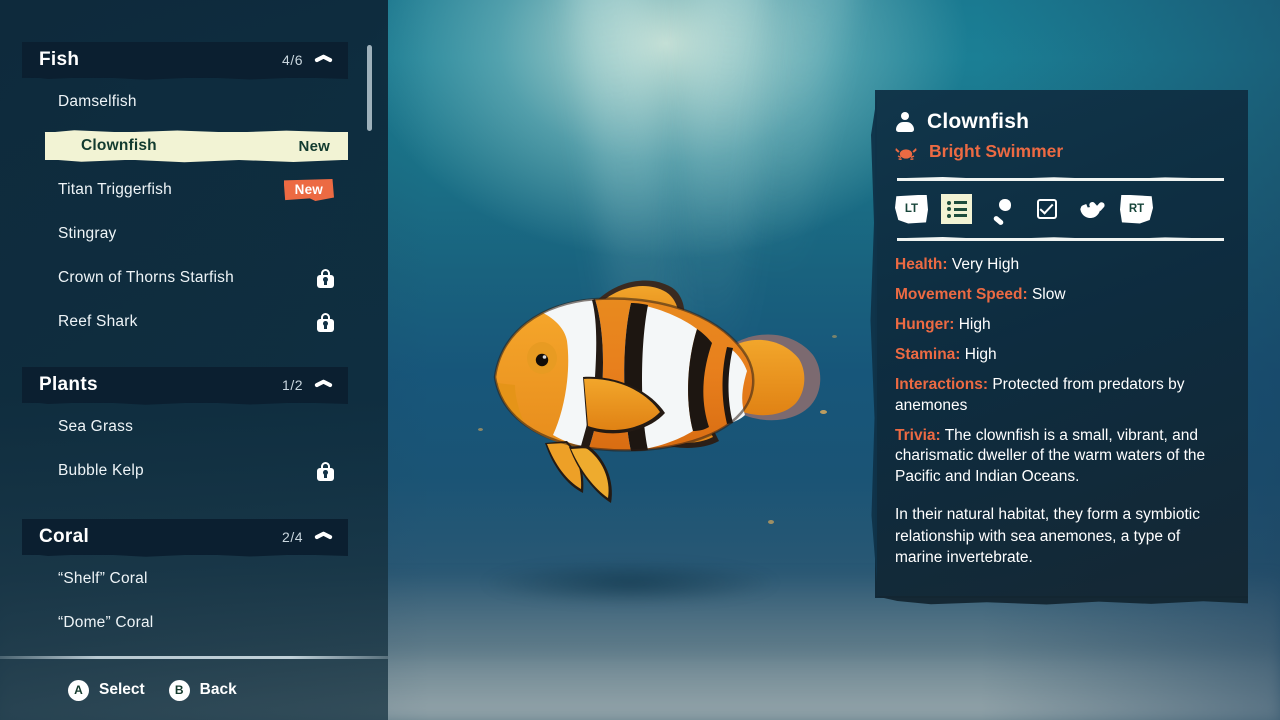 This screenshot has width=1280, height=720. I want to click on hint-label: Back, so click(218, 689).